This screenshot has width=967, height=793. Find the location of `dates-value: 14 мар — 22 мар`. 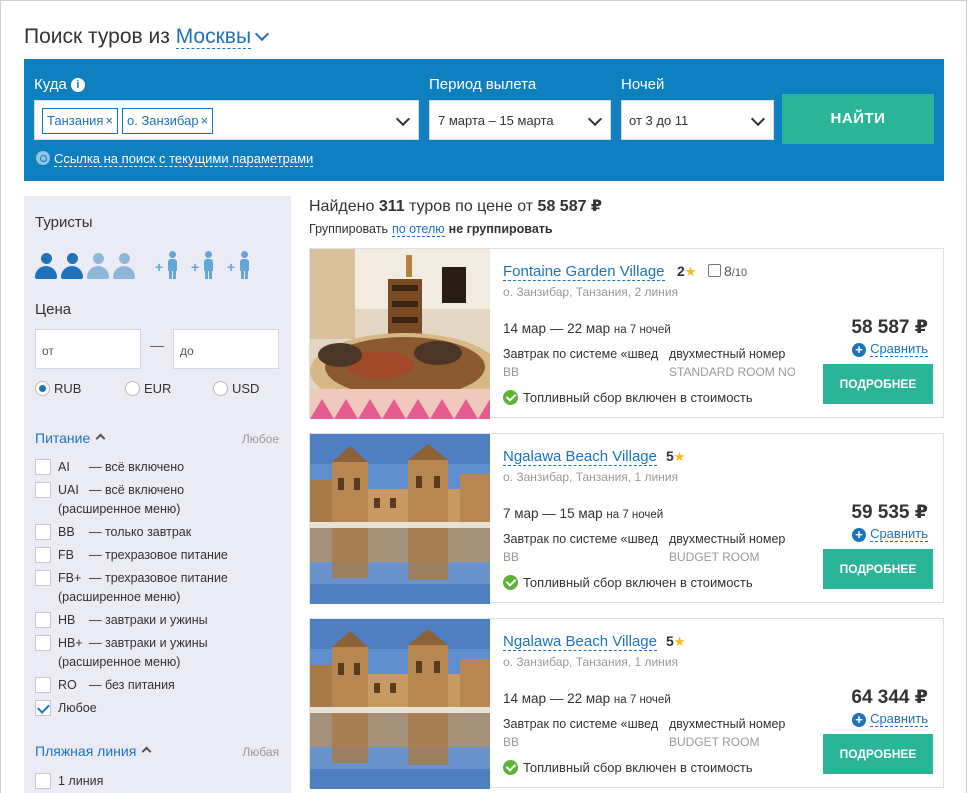

dates-value: 14 мар — 22 мар is located at coordinates (557, 328).